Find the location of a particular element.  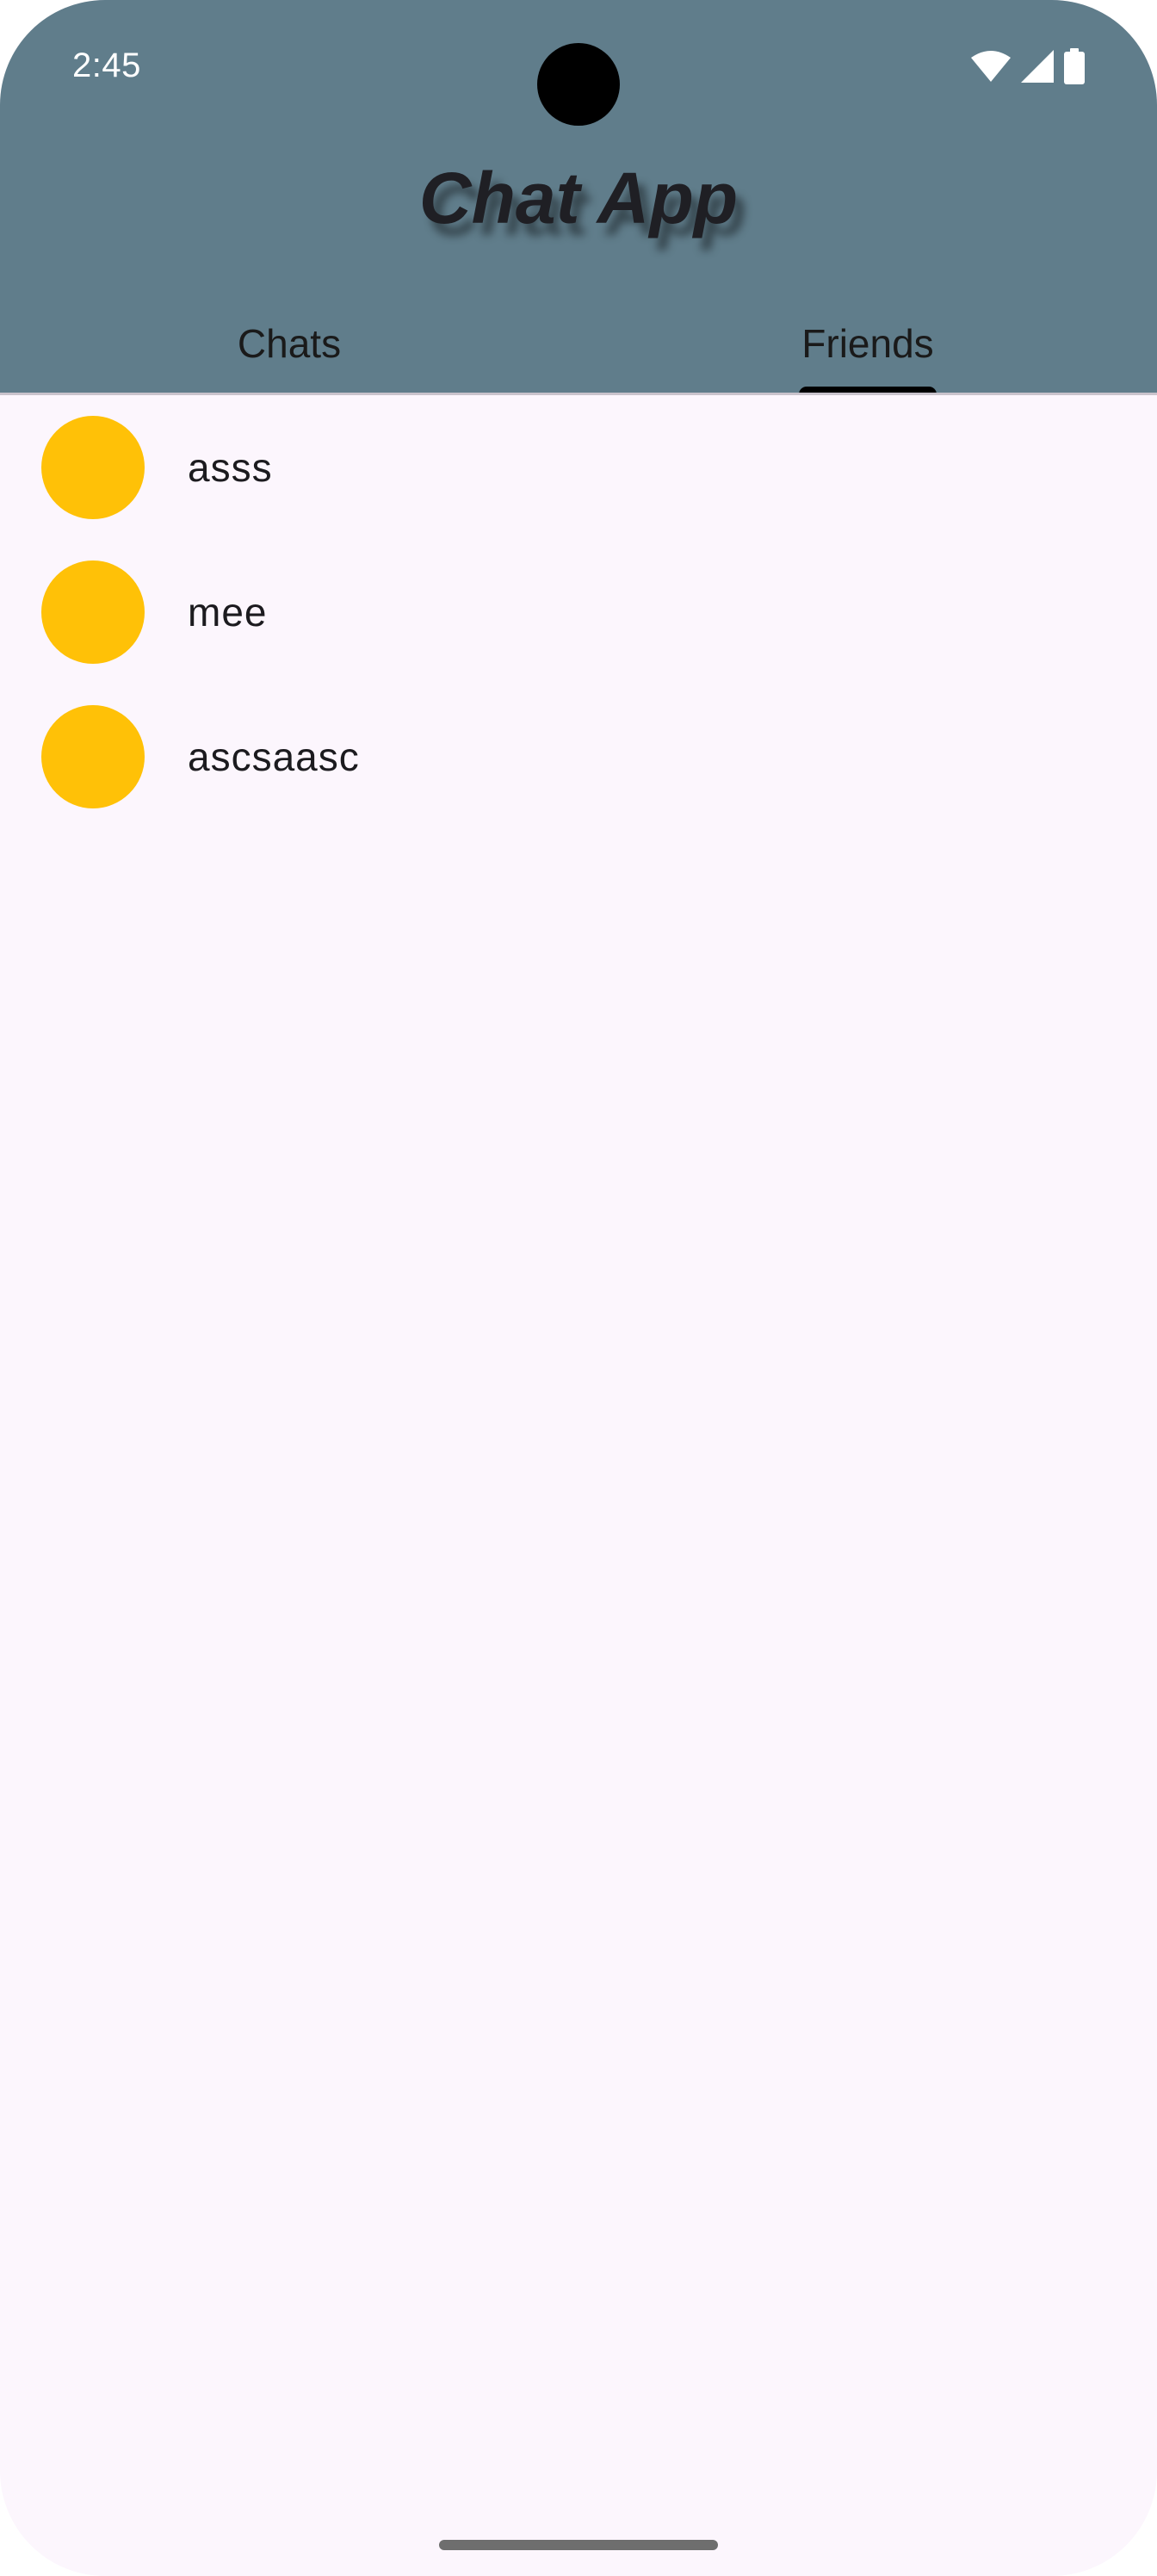

battery-icon is located at coordinates (1075, 68).